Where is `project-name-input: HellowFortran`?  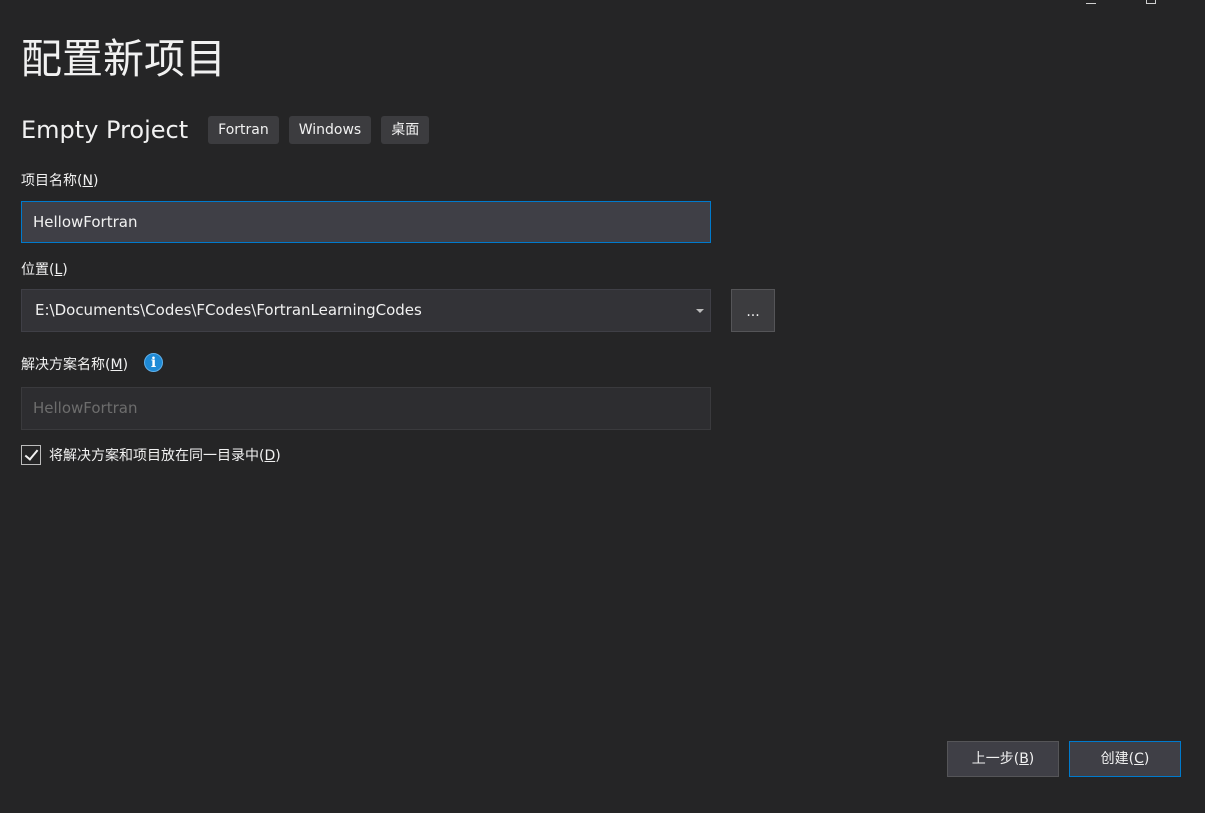
project-name-input: HellowFortran is located at coordinates (366, 222).